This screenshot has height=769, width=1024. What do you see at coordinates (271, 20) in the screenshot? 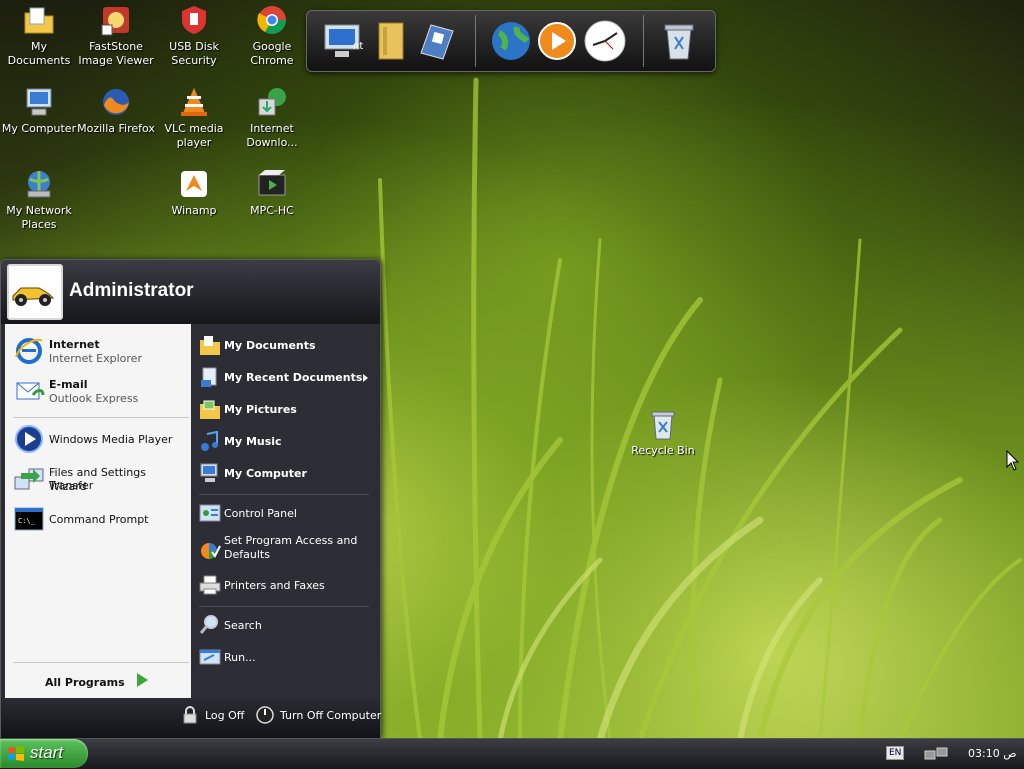
I see `chrome-icon` at bounding box center [271, 20].